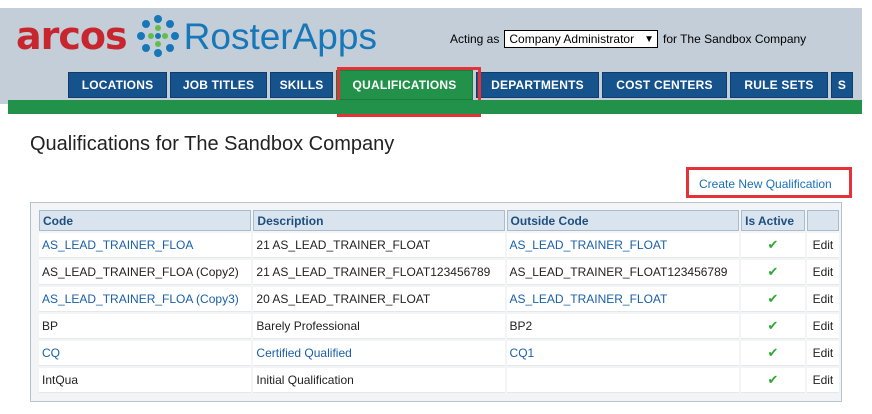 The image size is (872, 414). Describe the element at coordinates (572, 39) in the screenshot. I see `role-select-value: Company Administrator` at that location.